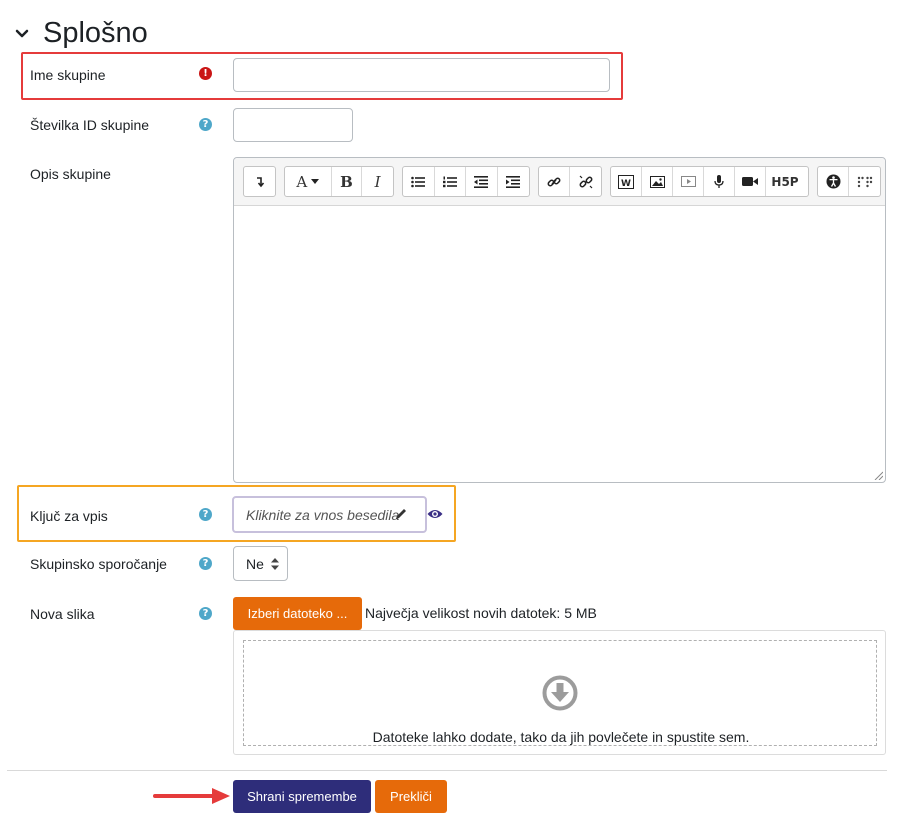 The height and width of the screenshot is (830, 902). What do you see at coordinates (750, 181) in the screenshot?
I see `record-video-icon` at bounding box center [750, 181].